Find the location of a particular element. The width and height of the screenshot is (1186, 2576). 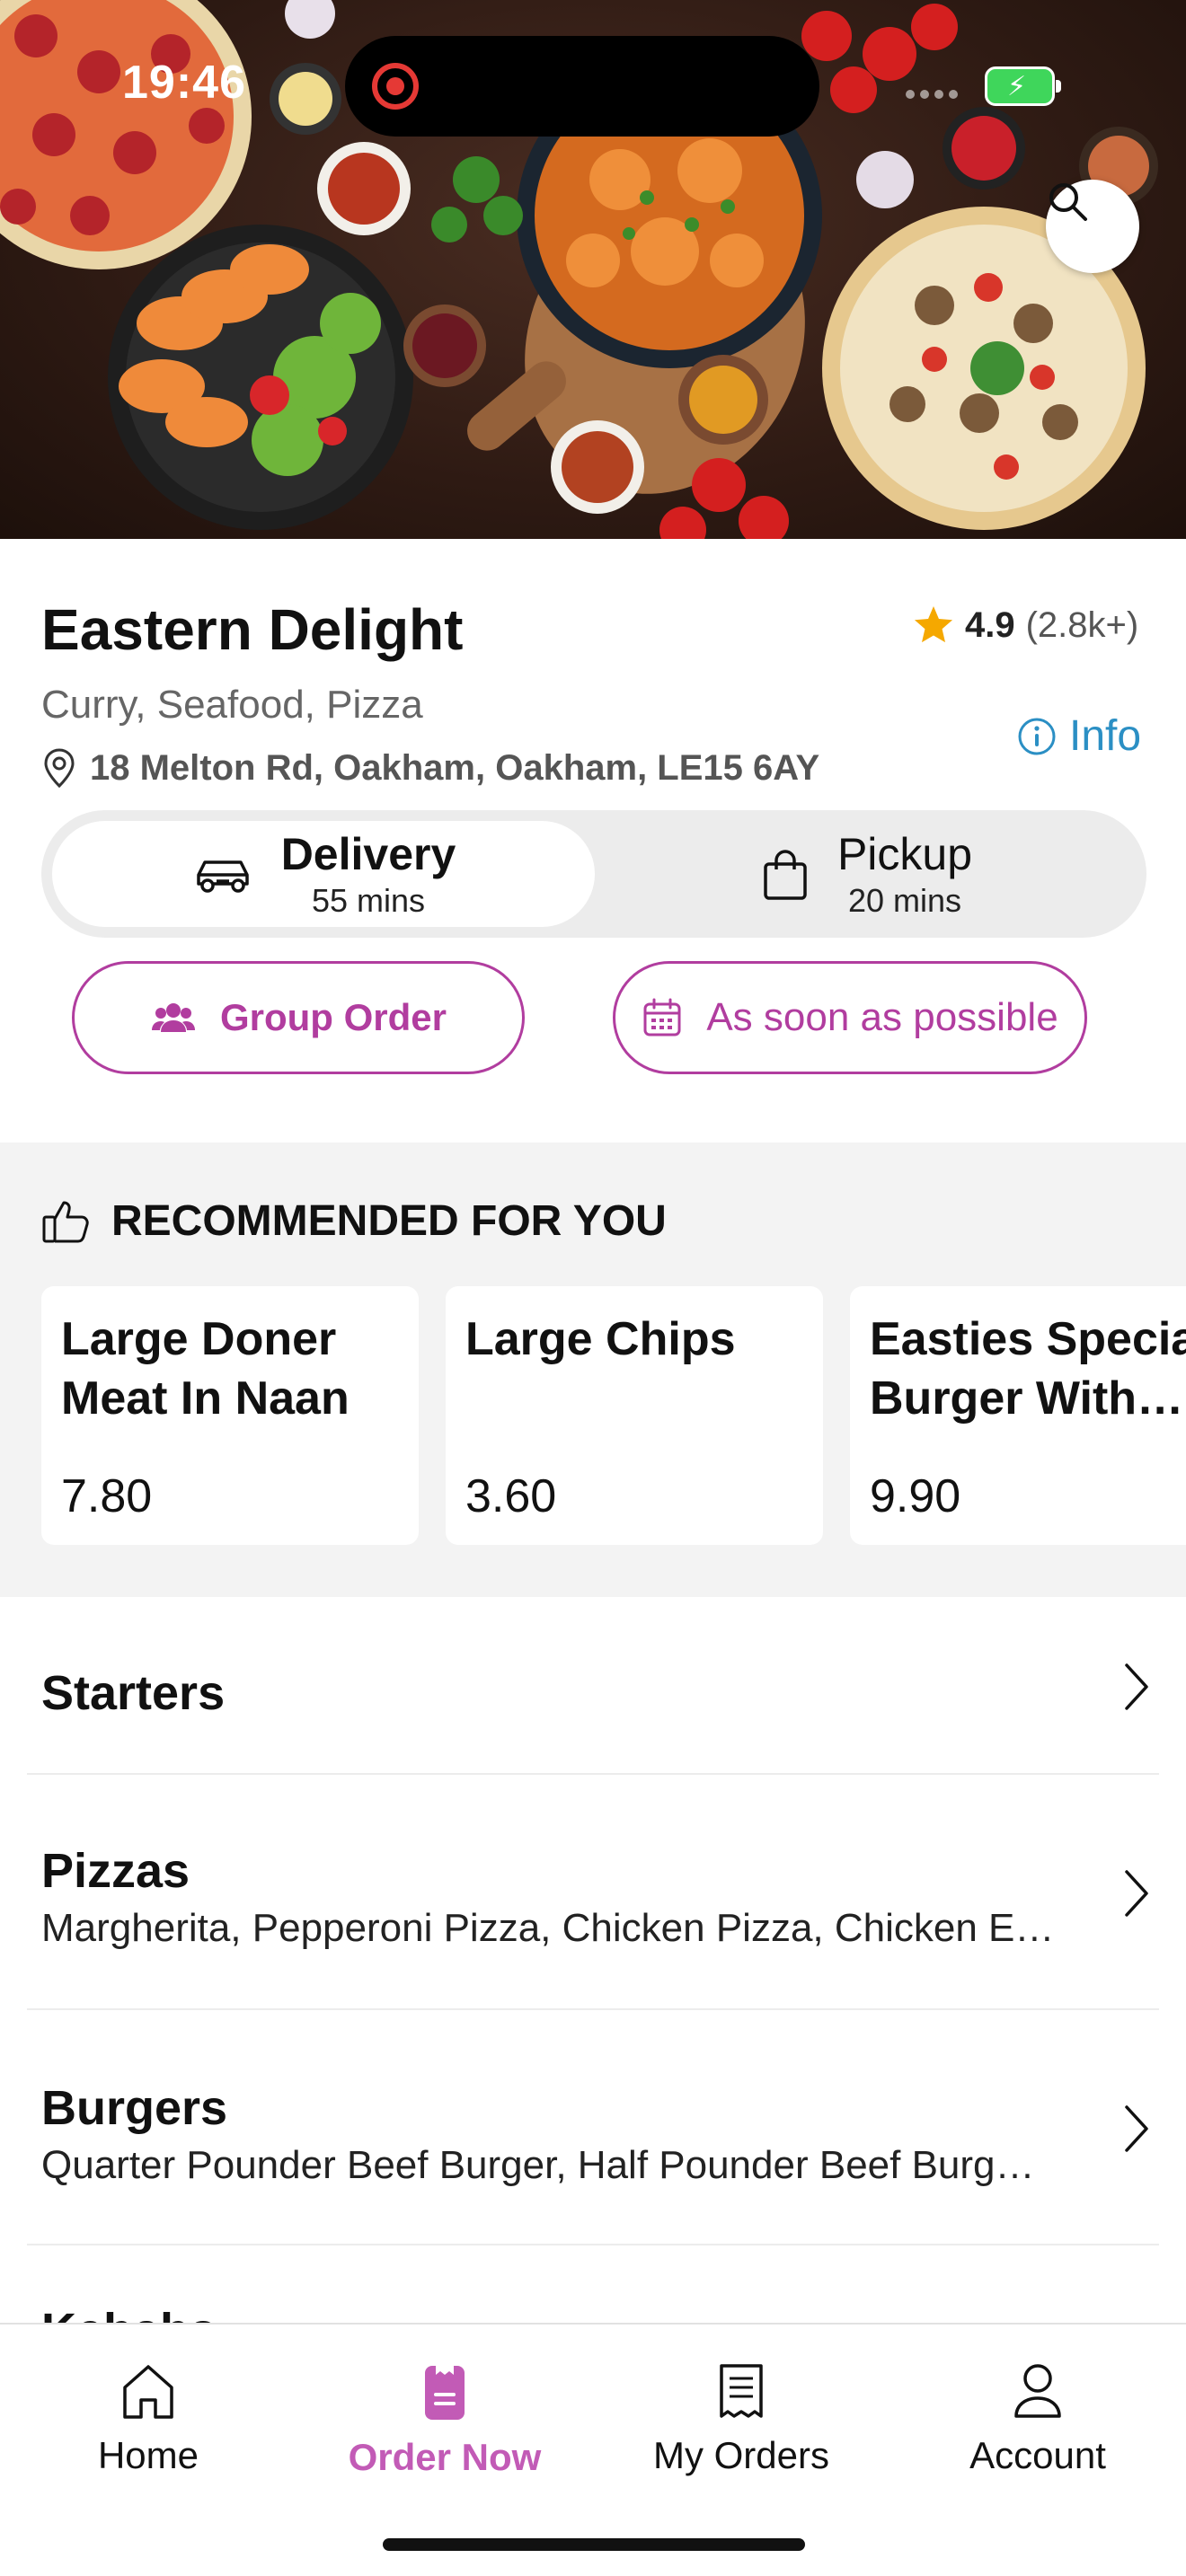

category-name: Starters is located at coordinates (133, 1693).